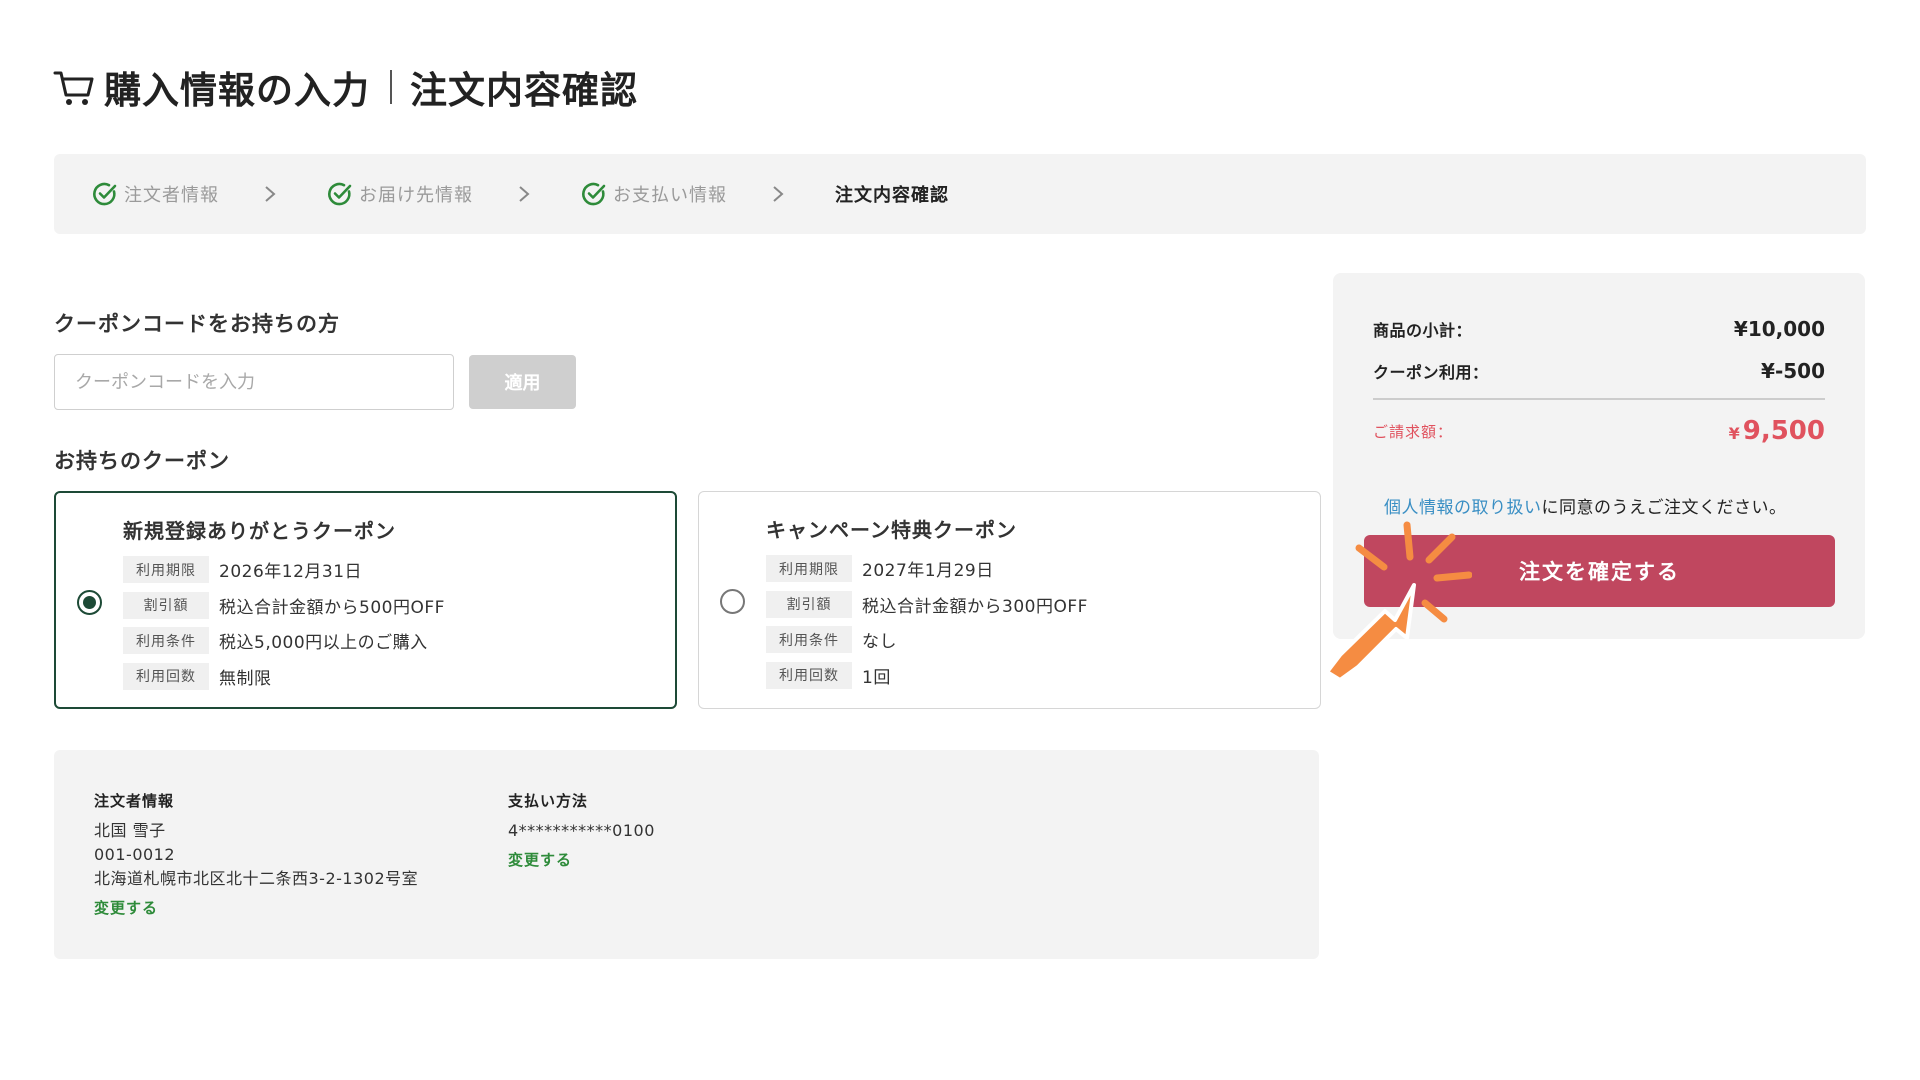  What do you see at coordinates (891, 530) in the screenshot?
I see `coupon-name: キャンペーン特典クーポン` at bounding box center [891, 530].